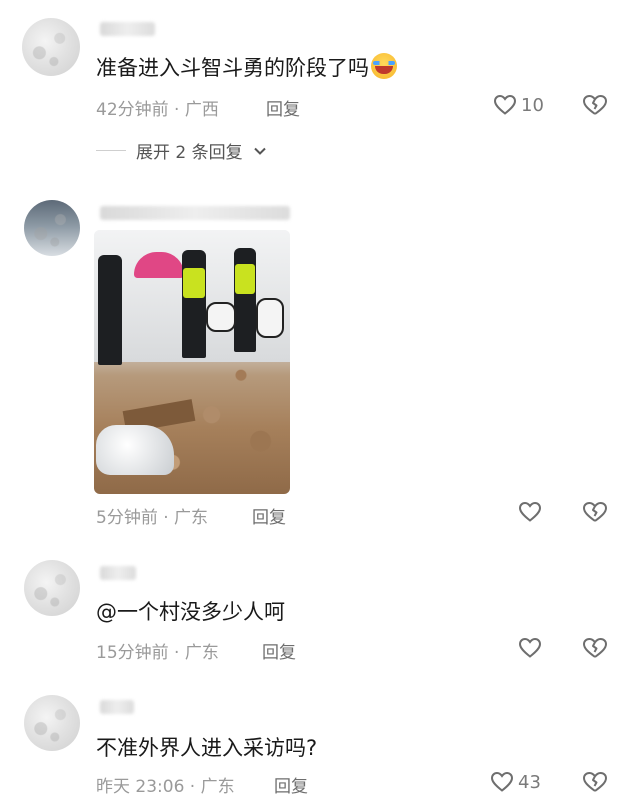  I want to click on comment-text: 准备进入斗智斗勇的阶段了吗, so click(246, 67).